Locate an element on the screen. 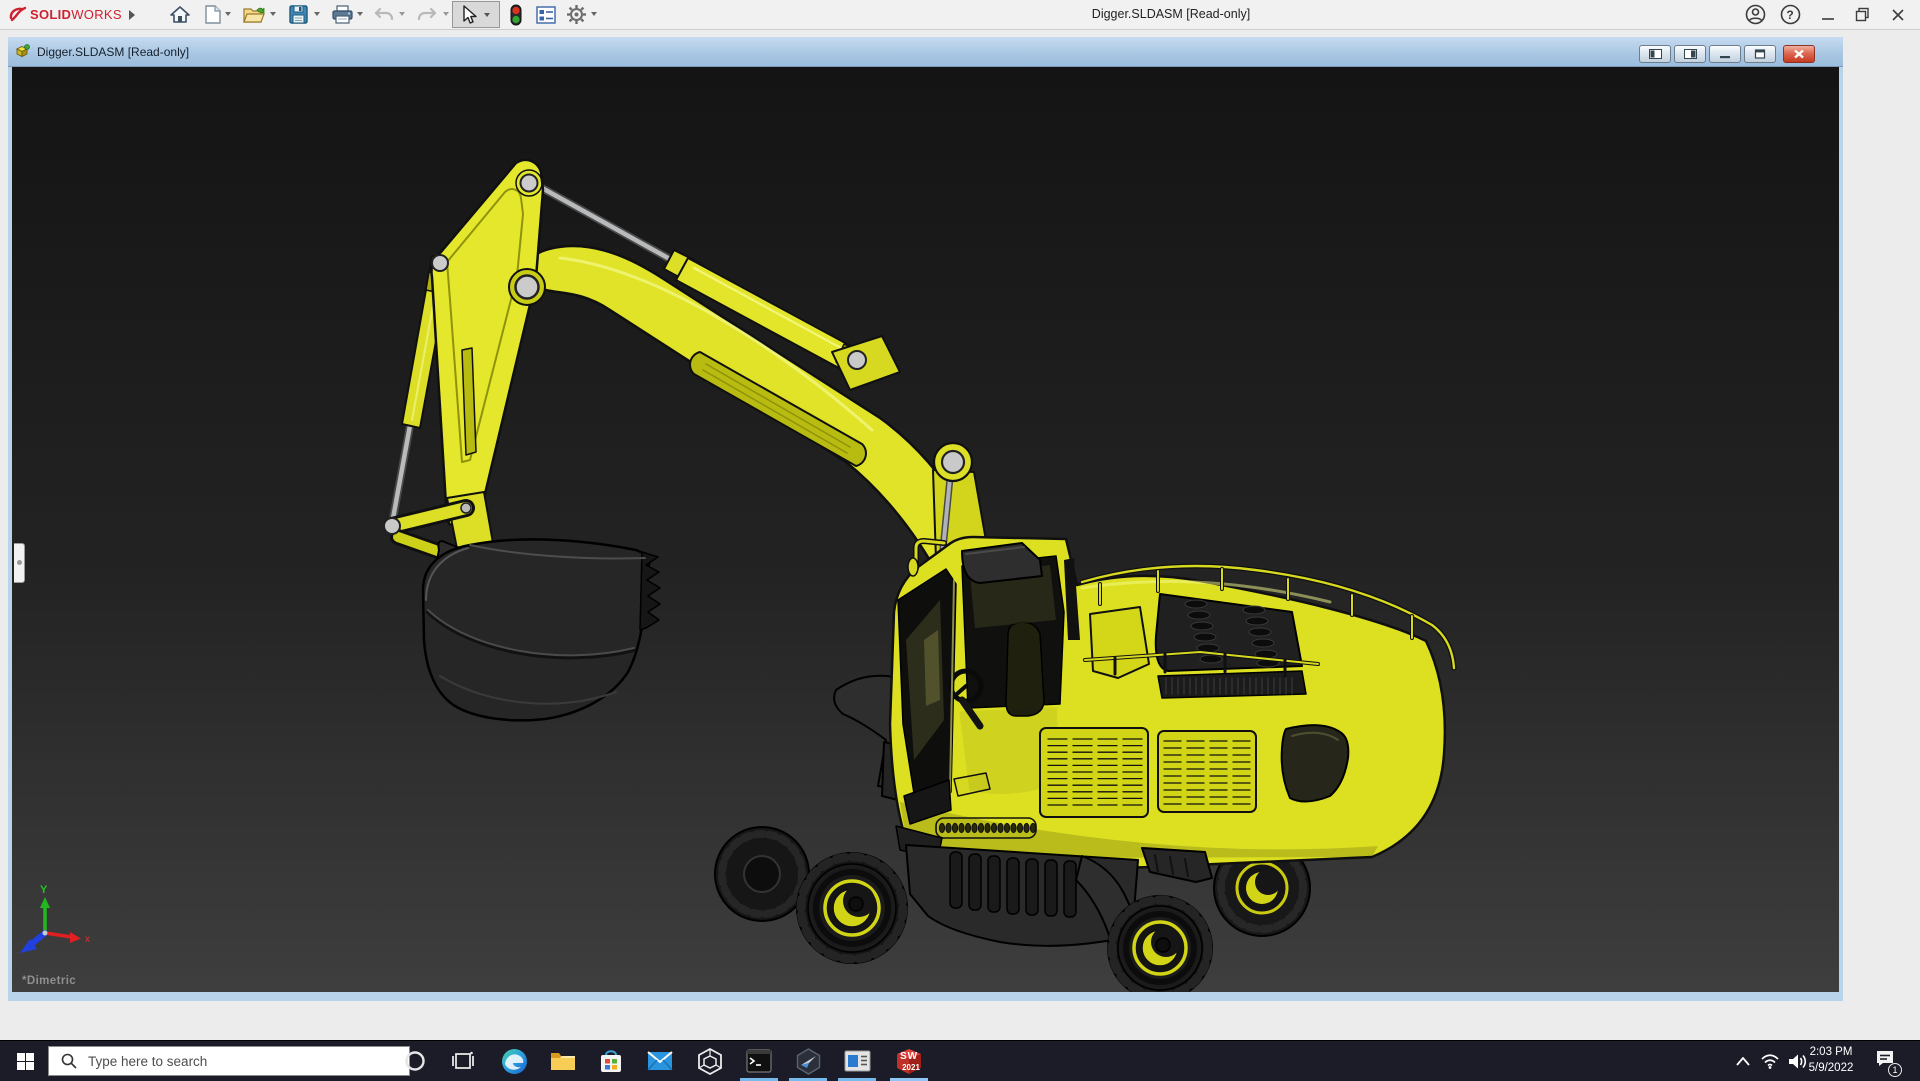 Image resolution: width=1920 pixels, height=1081 pixels. restore-button is located at coordinates (1862, 14).